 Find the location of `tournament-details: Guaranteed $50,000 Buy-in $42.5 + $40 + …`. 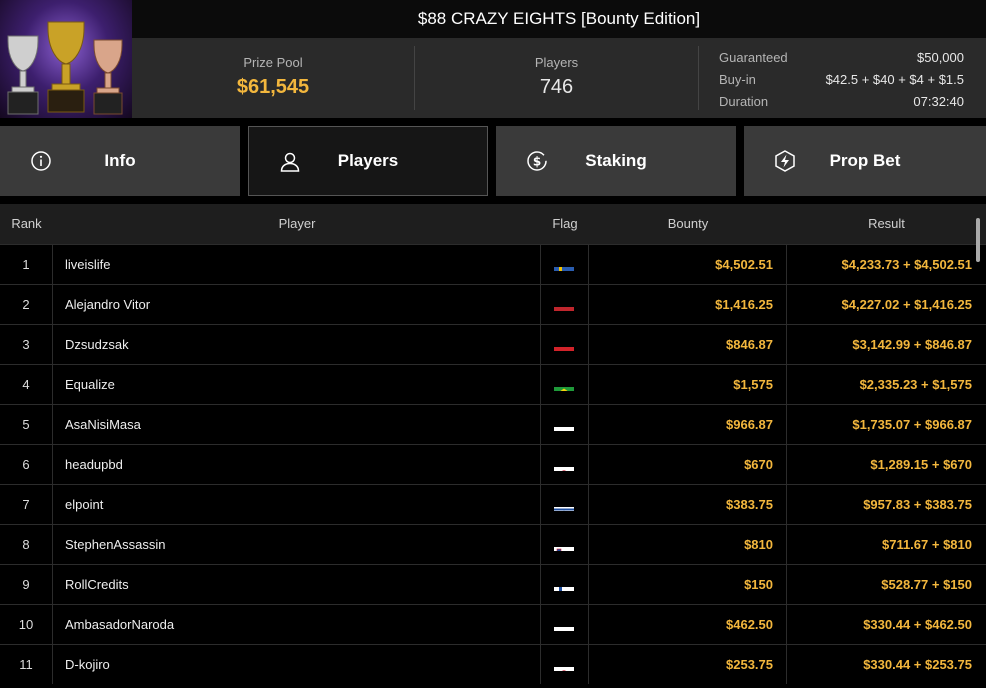

tournament-details: Guaranteed $50,000 Buy-in $42.5 + $40 + … is located at coordinates (841, 80).